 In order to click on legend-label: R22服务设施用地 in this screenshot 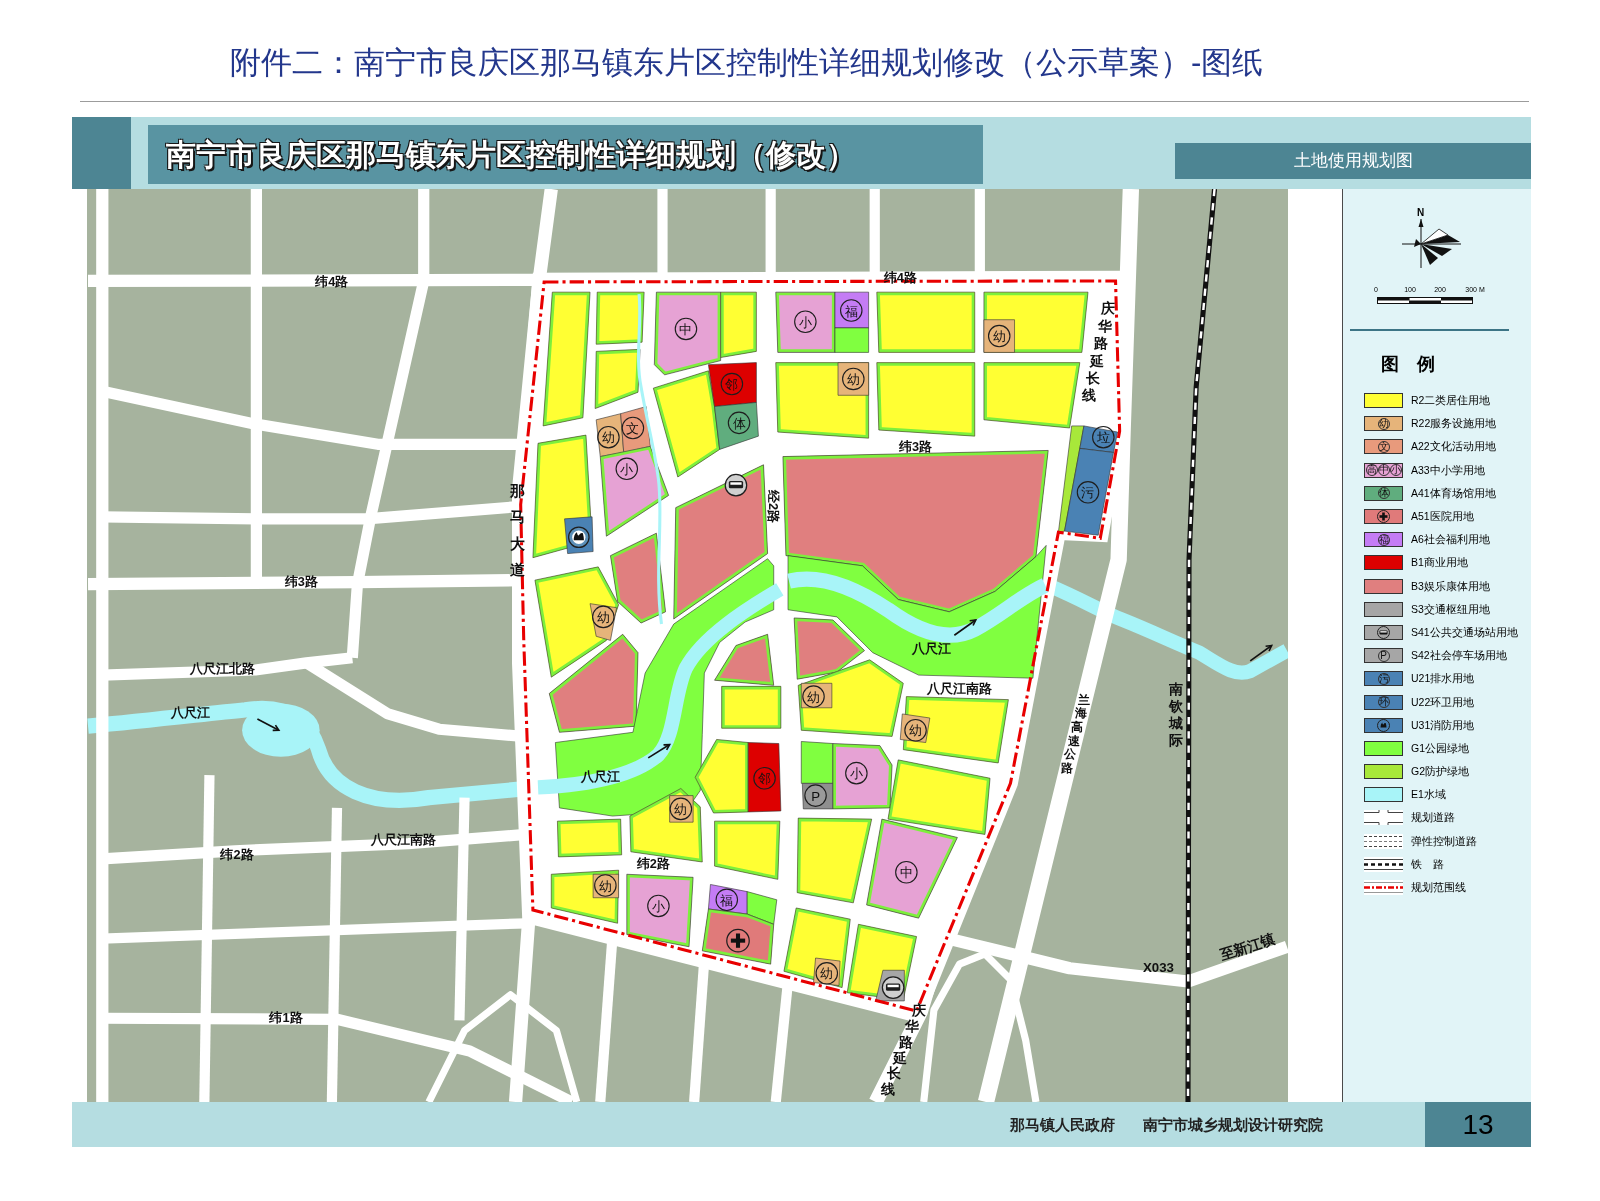, I will do `click(1454, 424)`.